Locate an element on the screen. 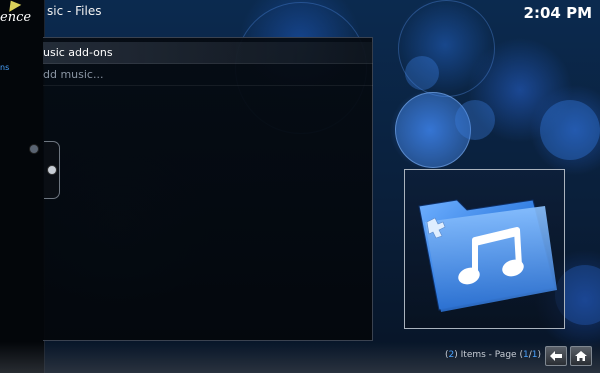  back-button is located at coordinates (556, 356).